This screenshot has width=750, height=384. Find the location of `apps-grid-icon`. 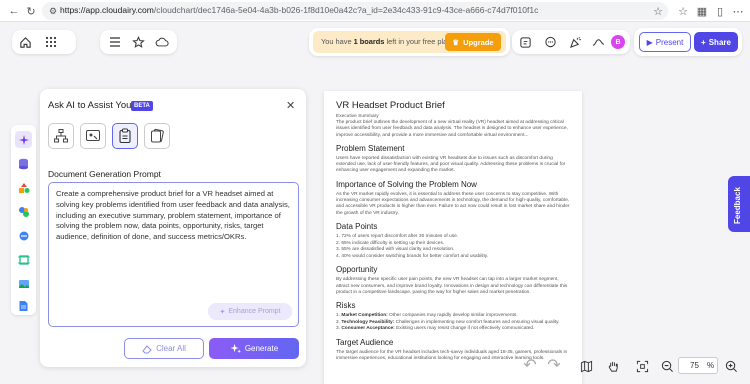

apps-grid-icon is located at coordinates (51, 42).